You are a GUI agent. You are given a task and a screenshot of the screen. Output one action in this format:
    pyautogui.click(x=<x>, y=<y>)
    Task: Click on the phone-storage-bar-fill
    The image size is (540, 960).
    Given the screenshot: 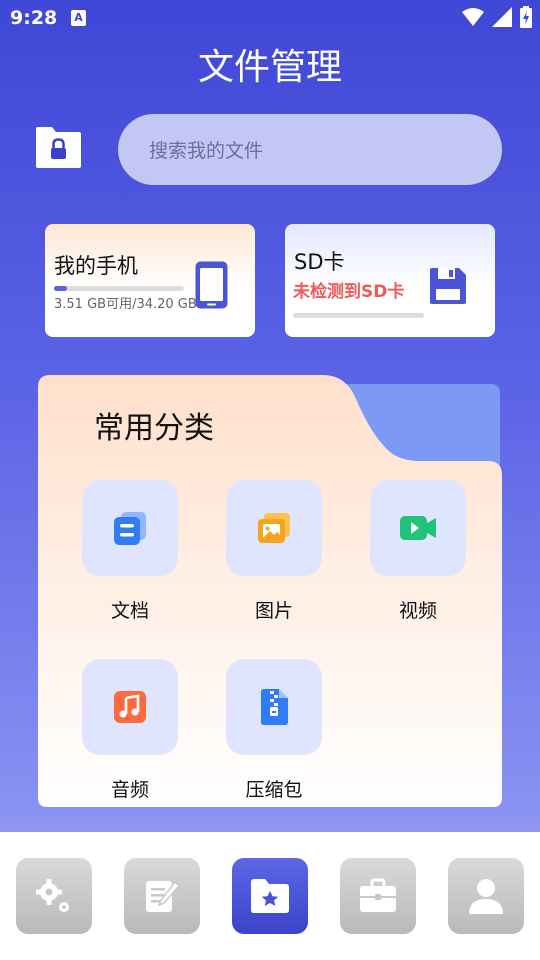 What is the action you would take?
    pyautogui.click(x=60, y=288)
    